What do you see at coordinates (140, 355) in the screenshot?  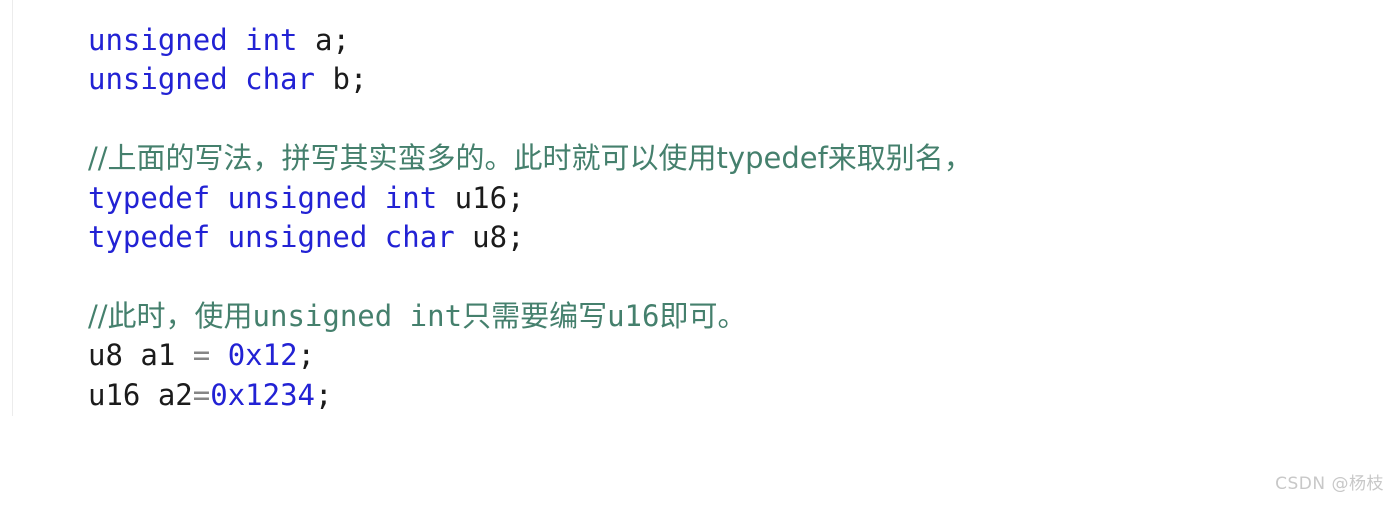 I see `token-ident: u8 a1` at bounding box center [140, 355].